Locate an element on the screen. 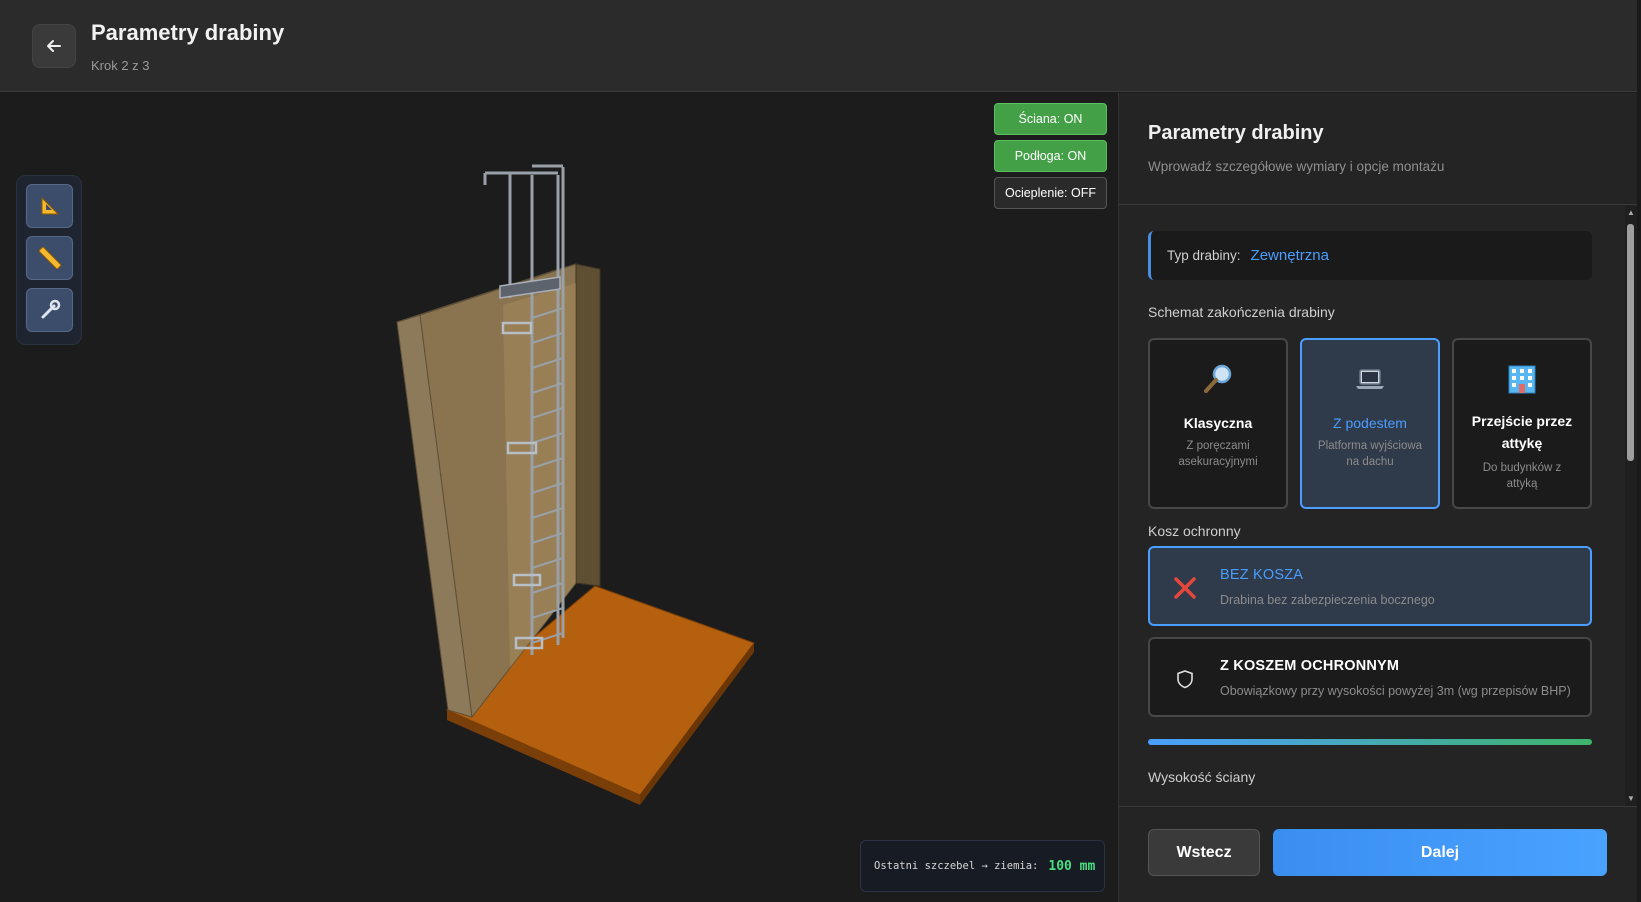 The image size is (1641, 902). triangle-ruler-icon is located at coordinates (50, 205).